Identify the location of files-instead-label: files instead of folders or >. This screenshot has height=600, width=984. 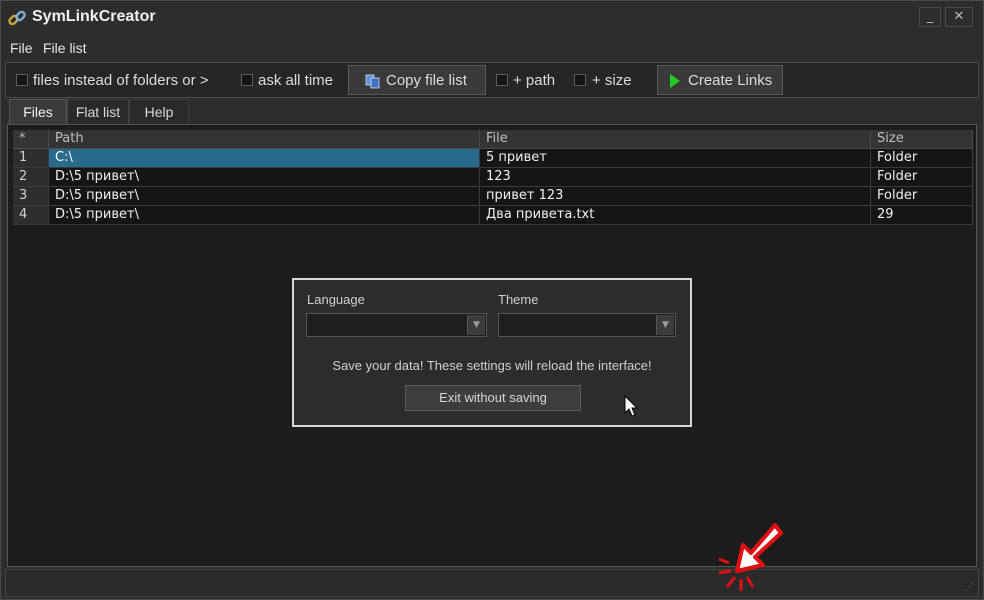
(121, 80).